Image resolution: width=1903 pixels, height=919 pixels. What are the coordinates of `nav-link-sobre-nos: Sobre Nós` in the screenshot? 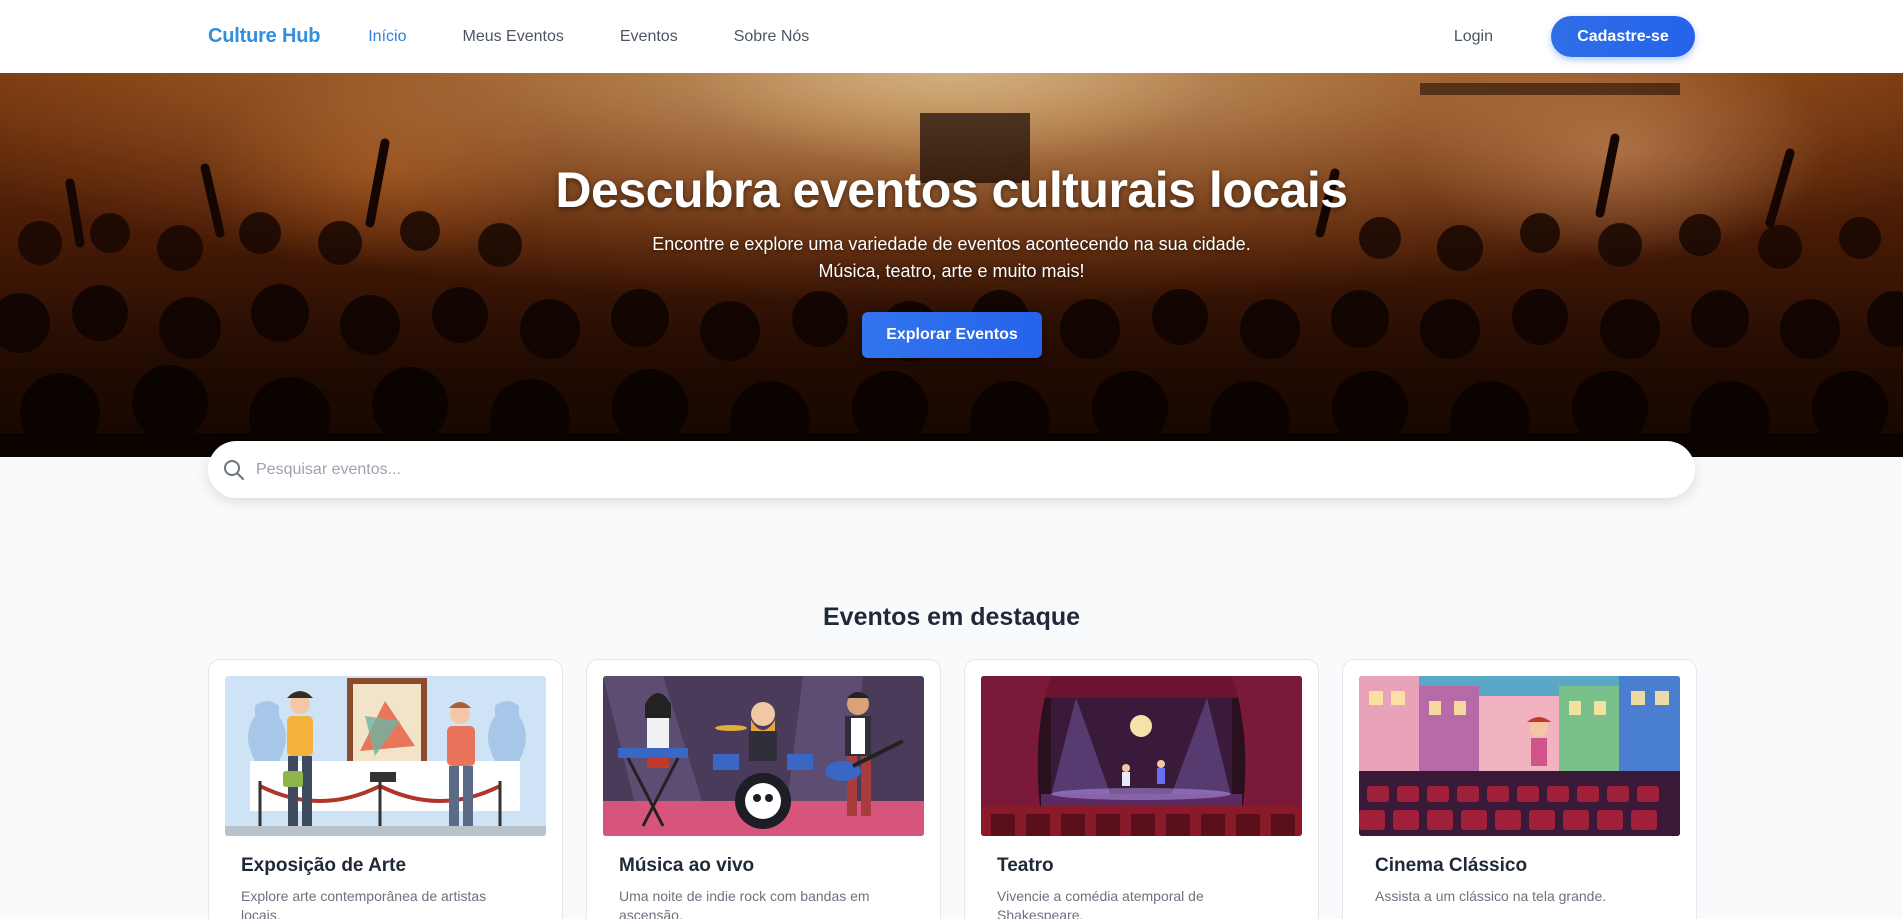 It's located at (772, 37).